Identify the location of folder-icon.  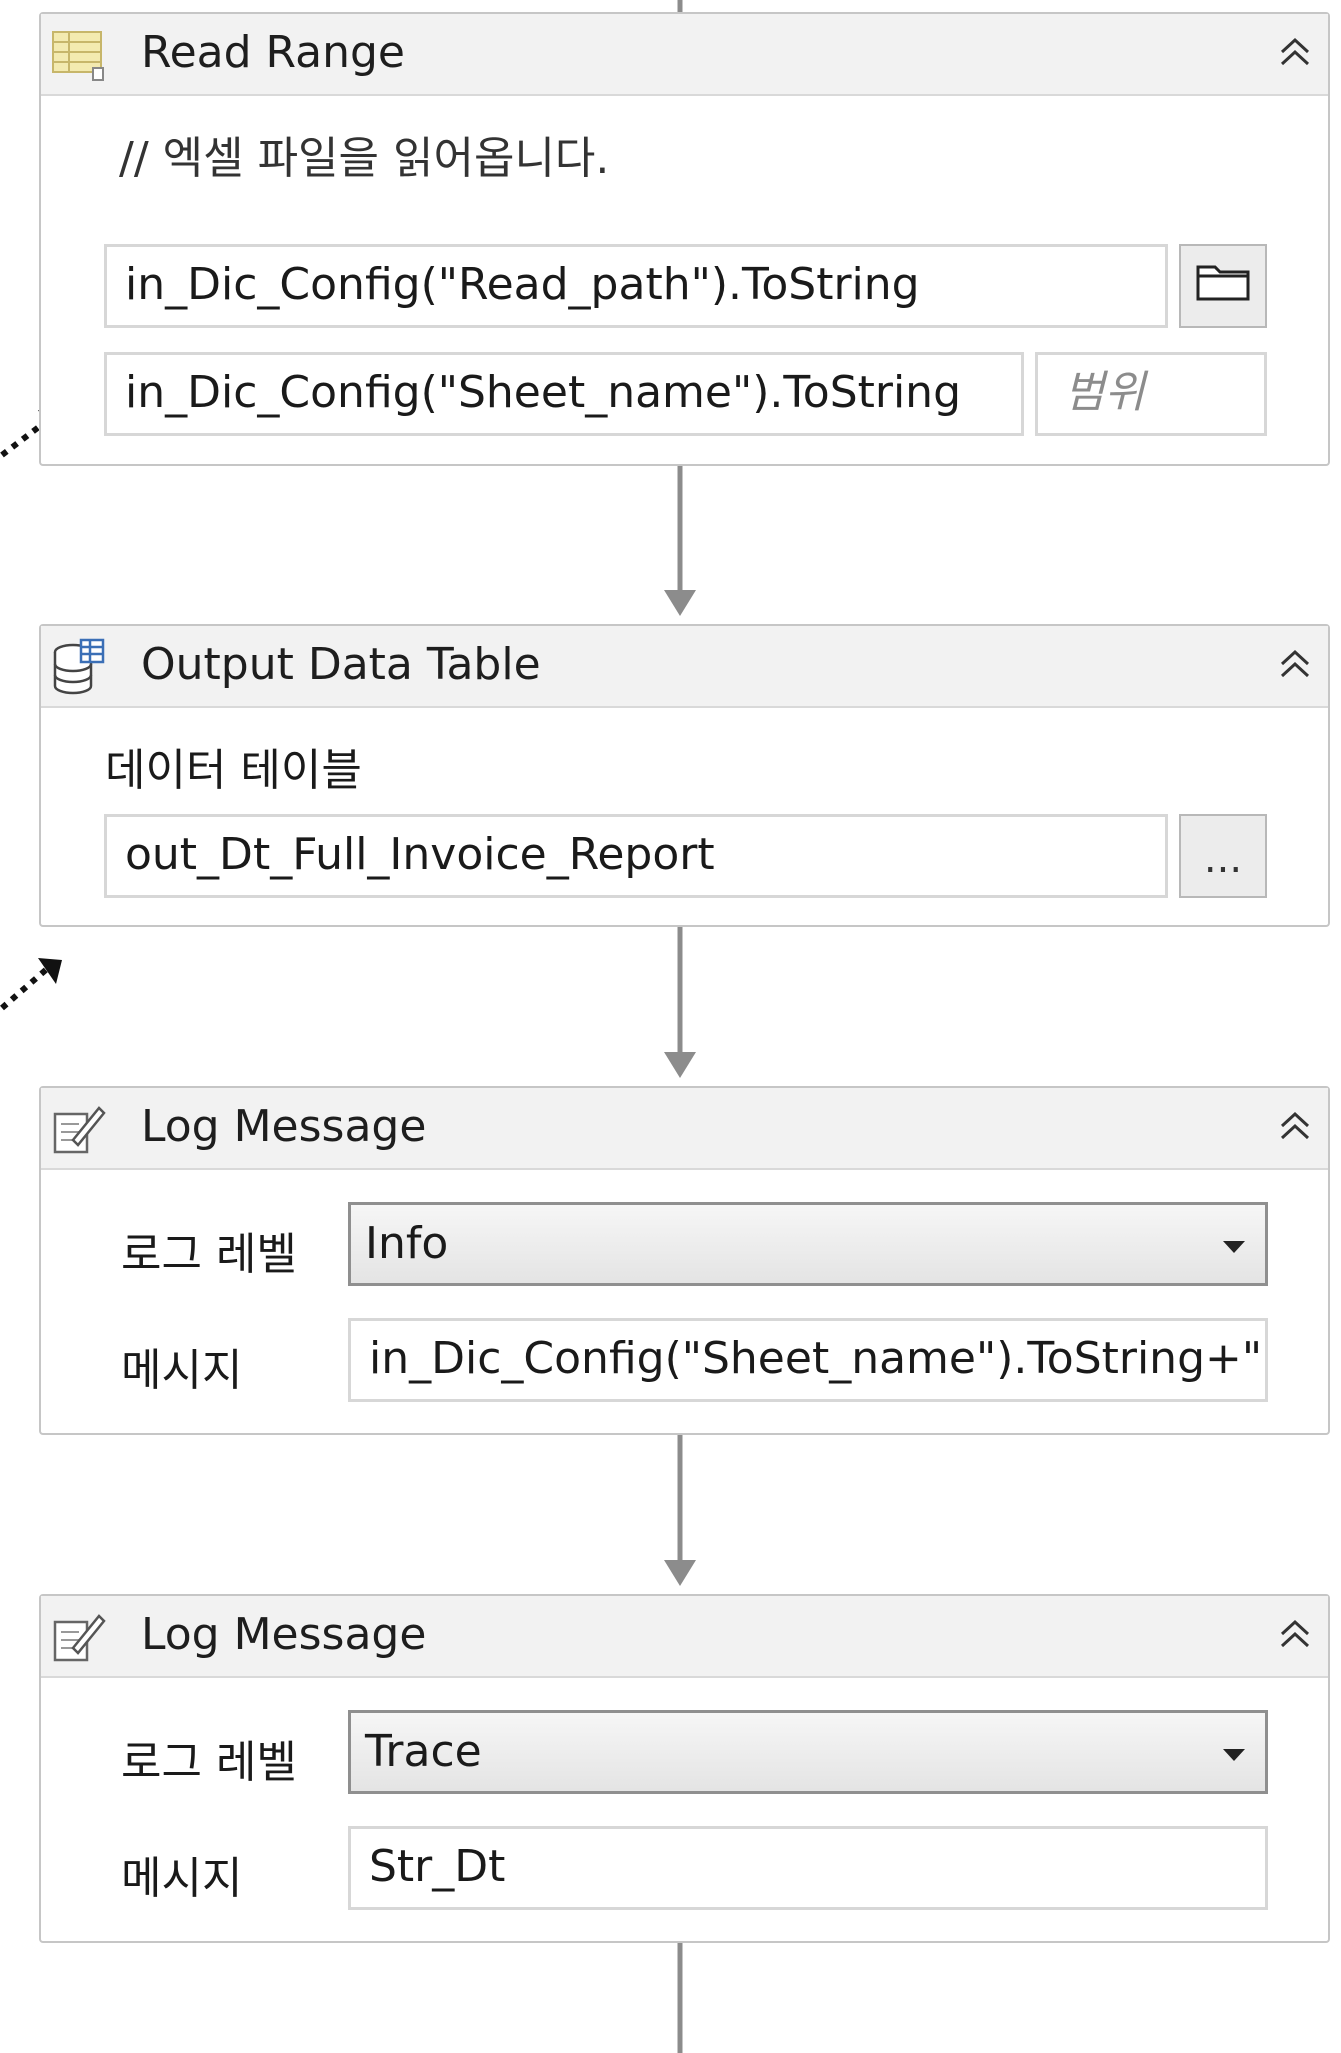
(1223, 286).